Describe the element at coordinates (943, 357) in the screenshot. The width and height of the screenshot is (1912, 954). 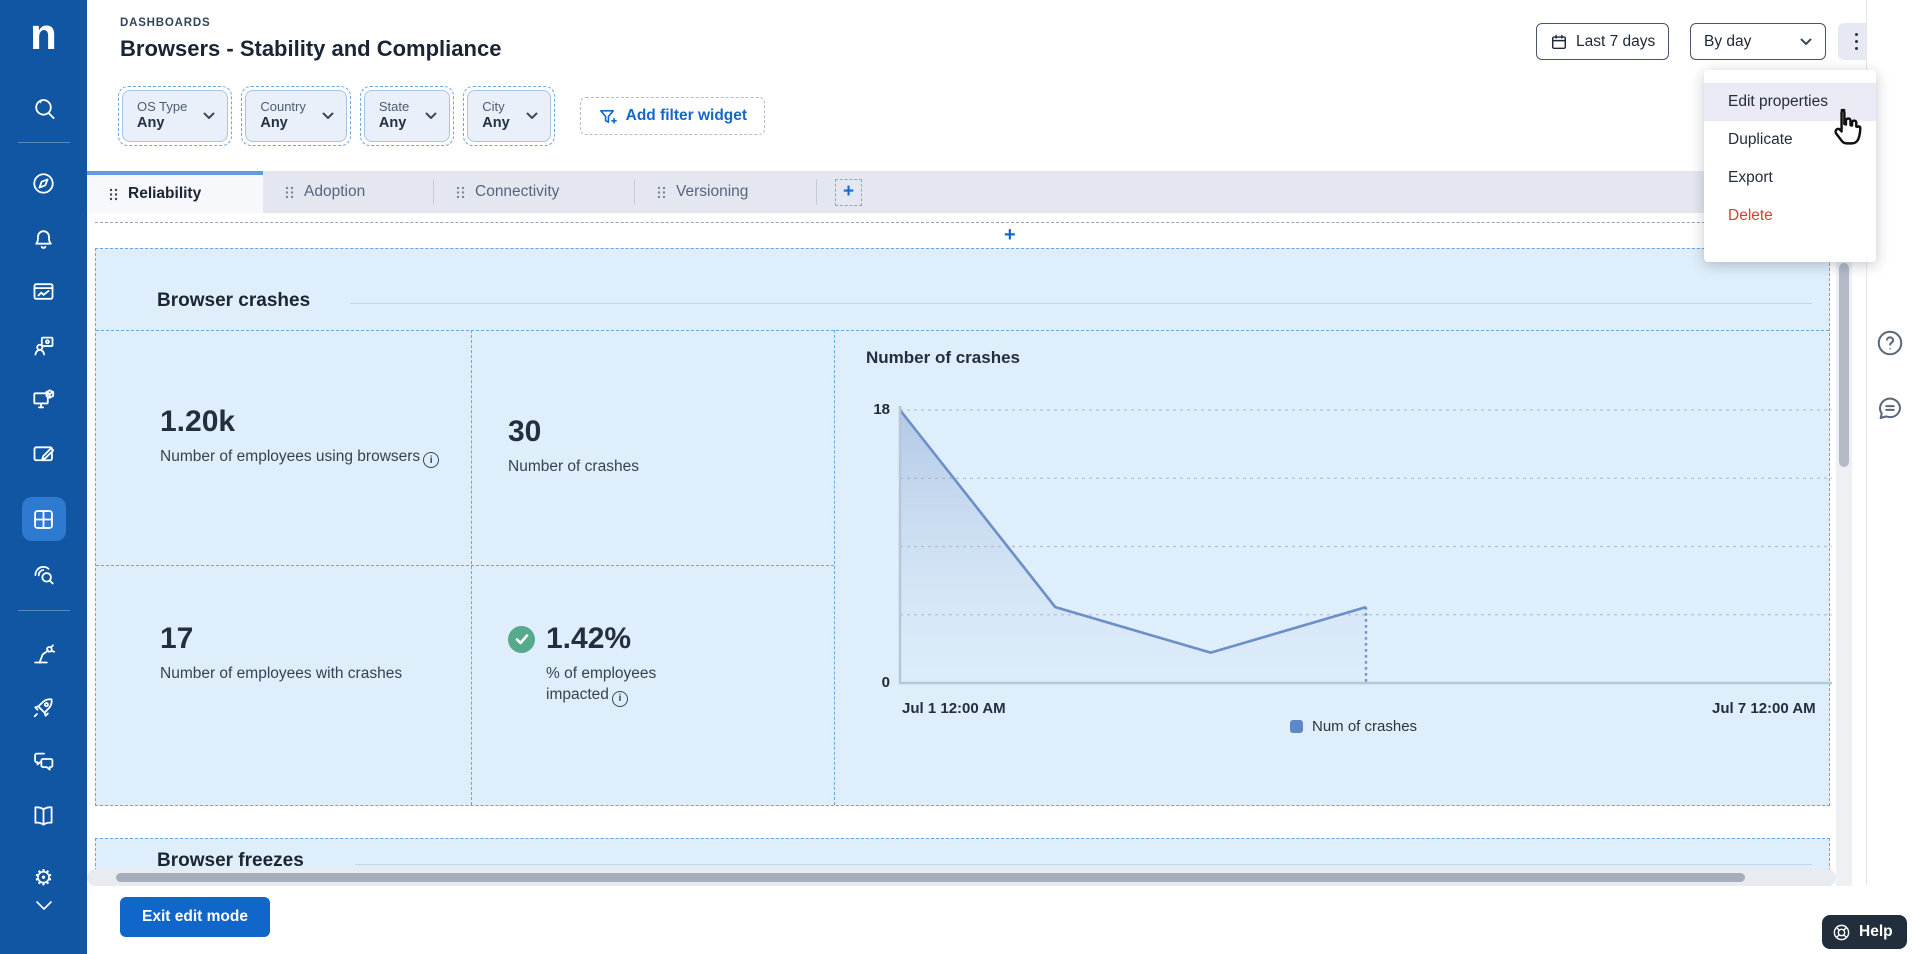
I see `chart-title: Number of crashes` at that location.